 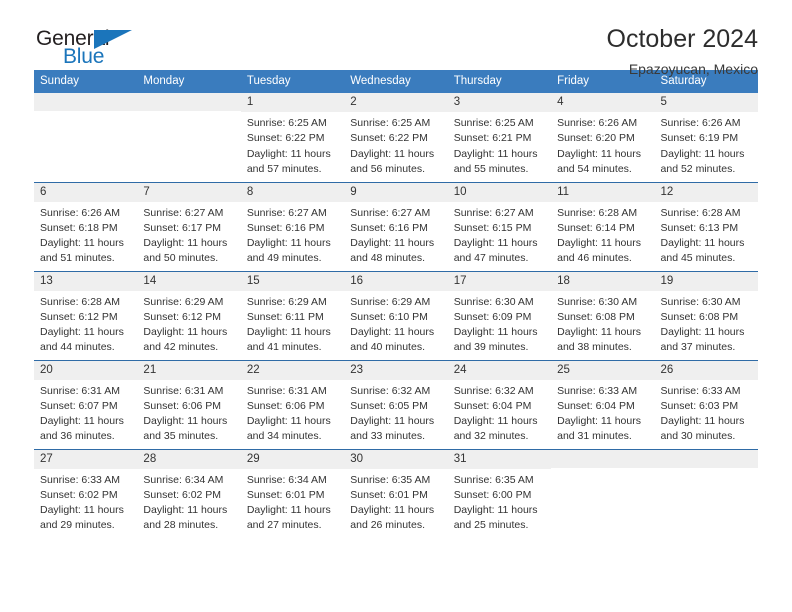 What do you see at coordinates (493, 390) in the screenshot?
I see `sunrise-time: Sunrise: 6:32 AM` at bounding box center [493, 390].